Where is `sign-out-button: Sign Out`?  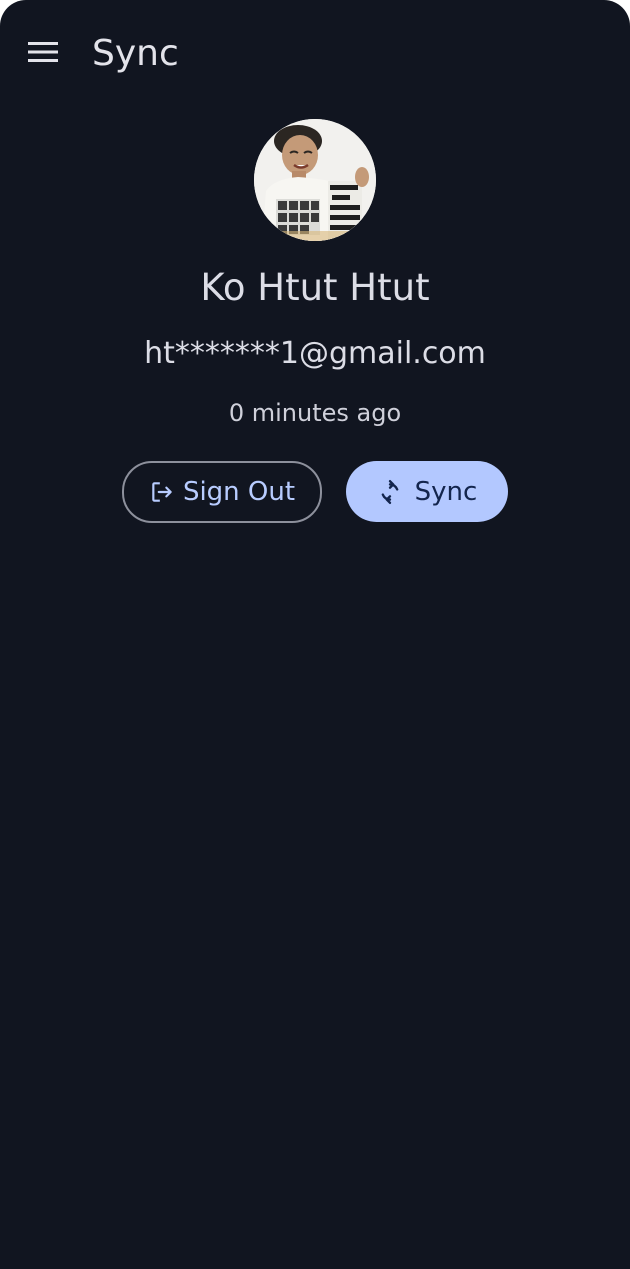 sign-out-button: Sign Out is located at coordinates (222, 492).